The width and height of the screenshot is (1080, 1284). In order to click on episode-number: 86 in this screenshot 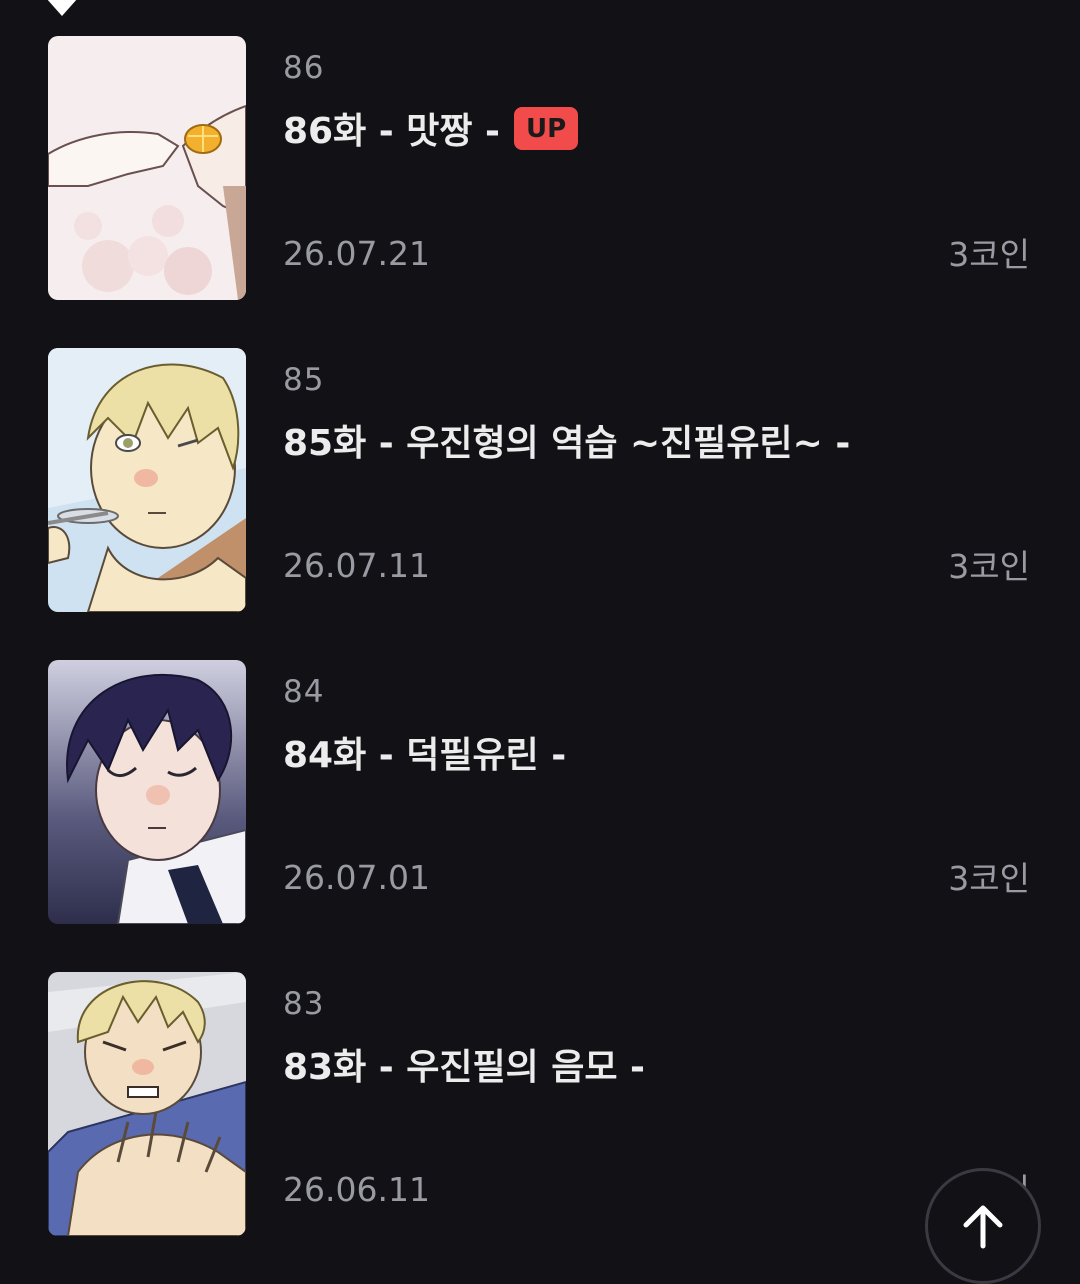, I will do `click(304, 68)`.